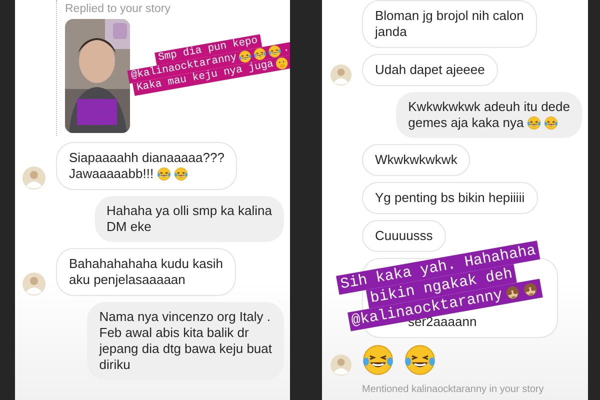 This screenshot has height=400, width=600. I want to click on message-bubble: Hahaha ya olli smp ka kalina DM eke, so click(189, 219).